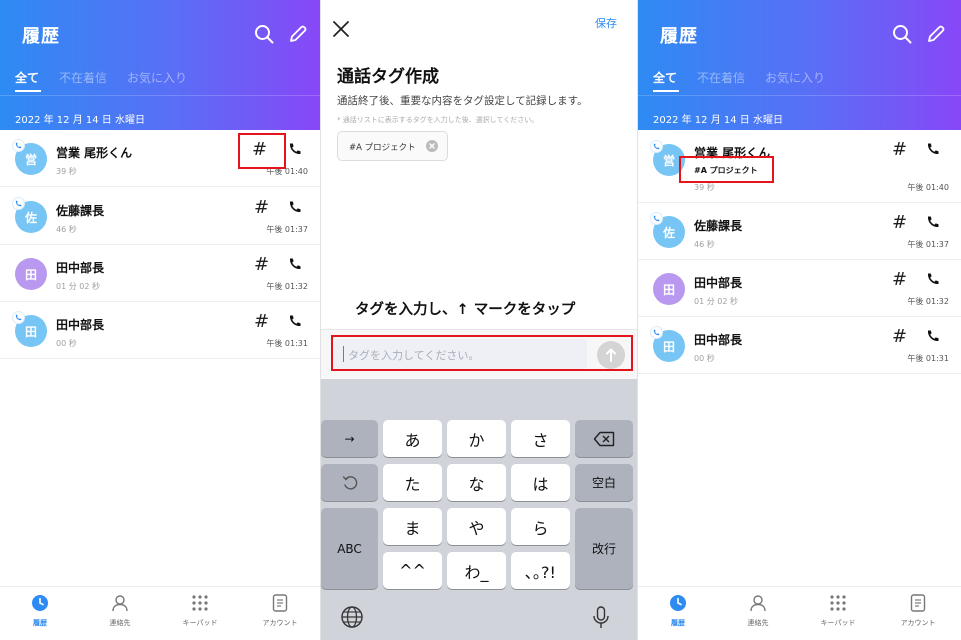  Describe the element at coordinates (838, 603) in the screenshot. I see `keypad-icon` at that location.